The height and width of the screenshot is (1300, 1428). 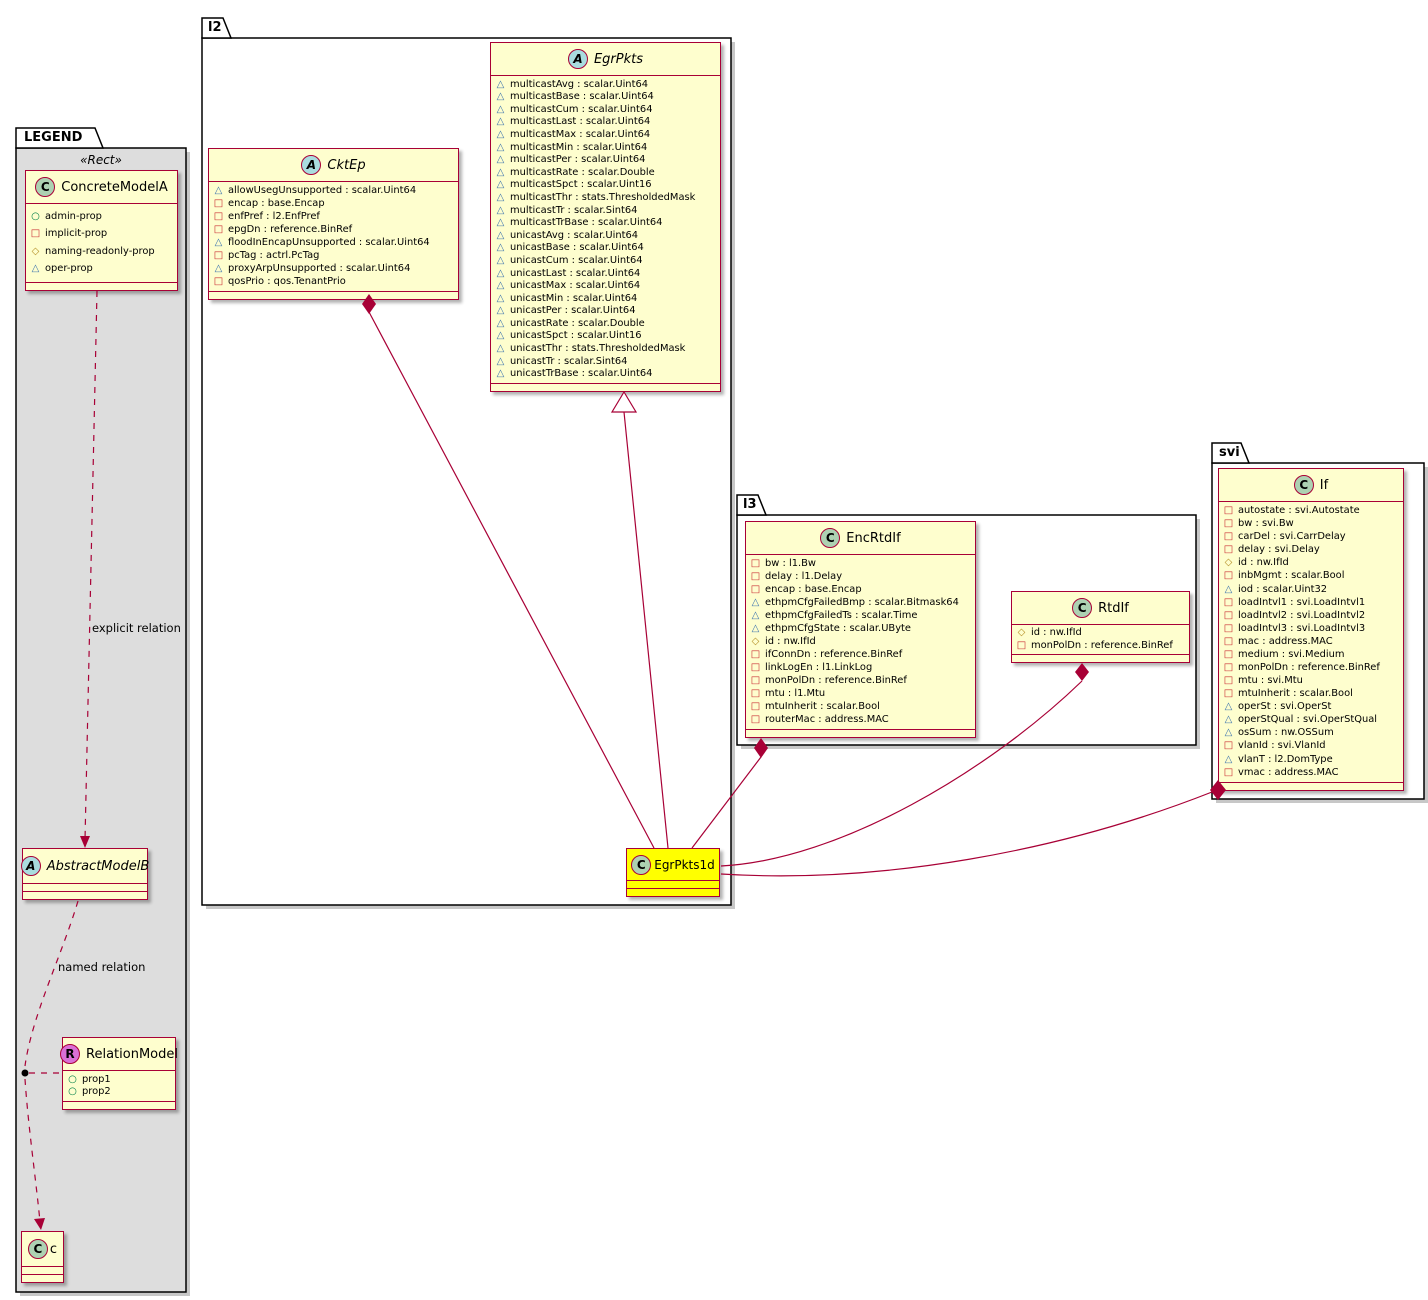 I want to click on attribute-row: prop1, so click(x=119, y=1080).